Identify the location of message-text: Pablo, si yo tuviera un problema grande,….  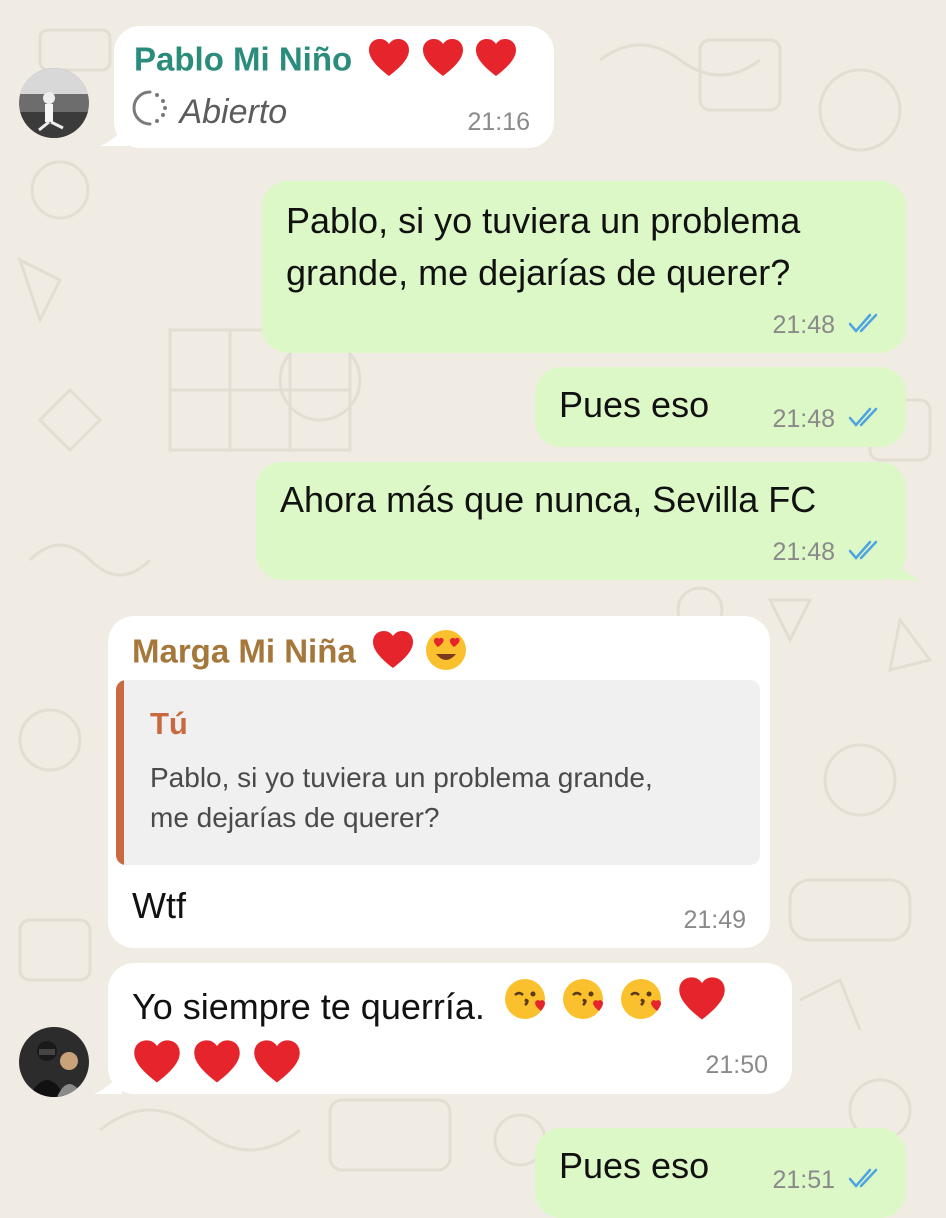
(543, 247).